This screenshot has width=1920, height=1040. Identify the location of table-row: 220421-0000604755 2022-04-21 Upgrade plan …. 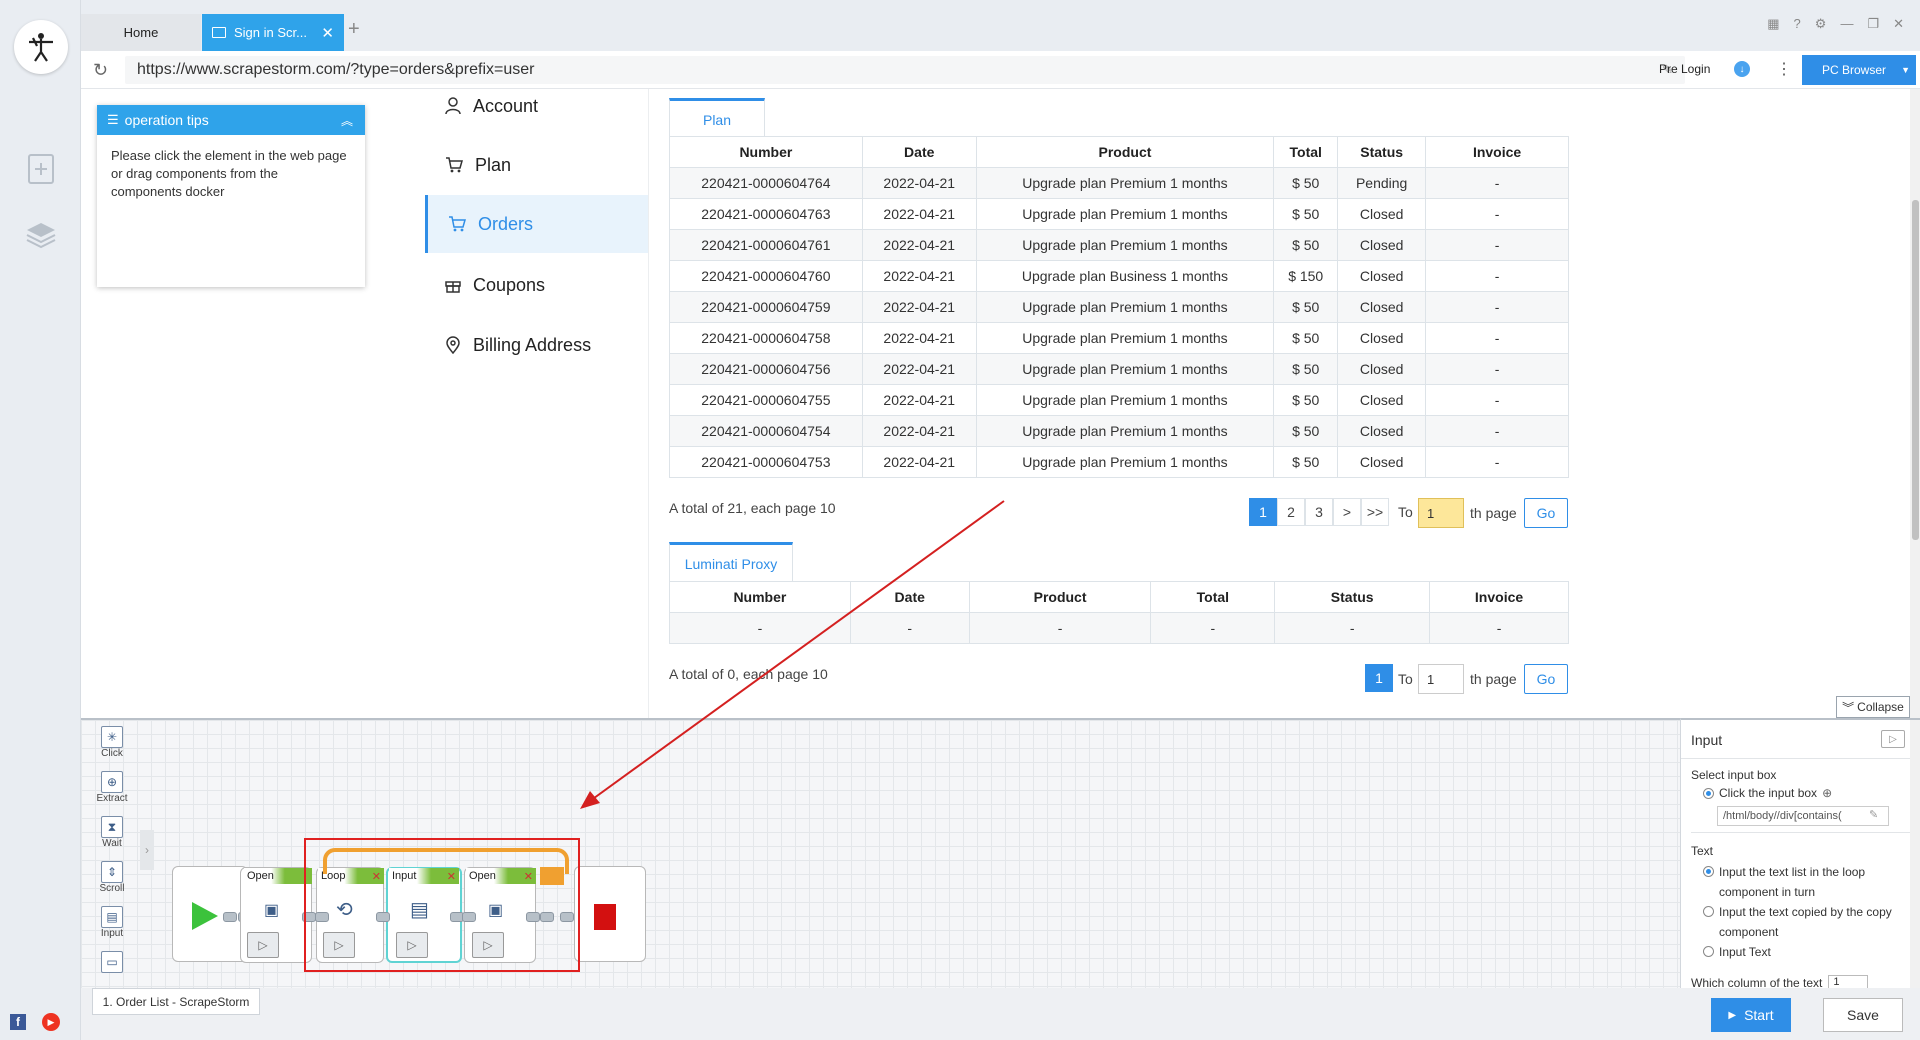
(1119, 400).